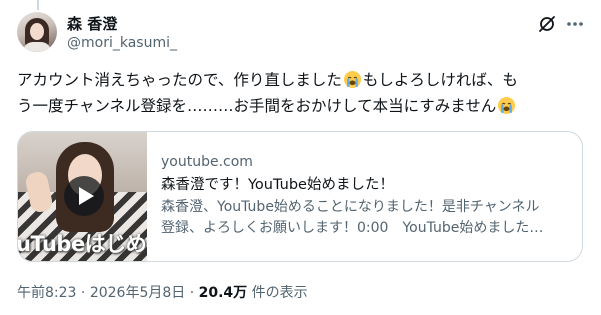  I want to click on more-options-icon, so click(575, 24).